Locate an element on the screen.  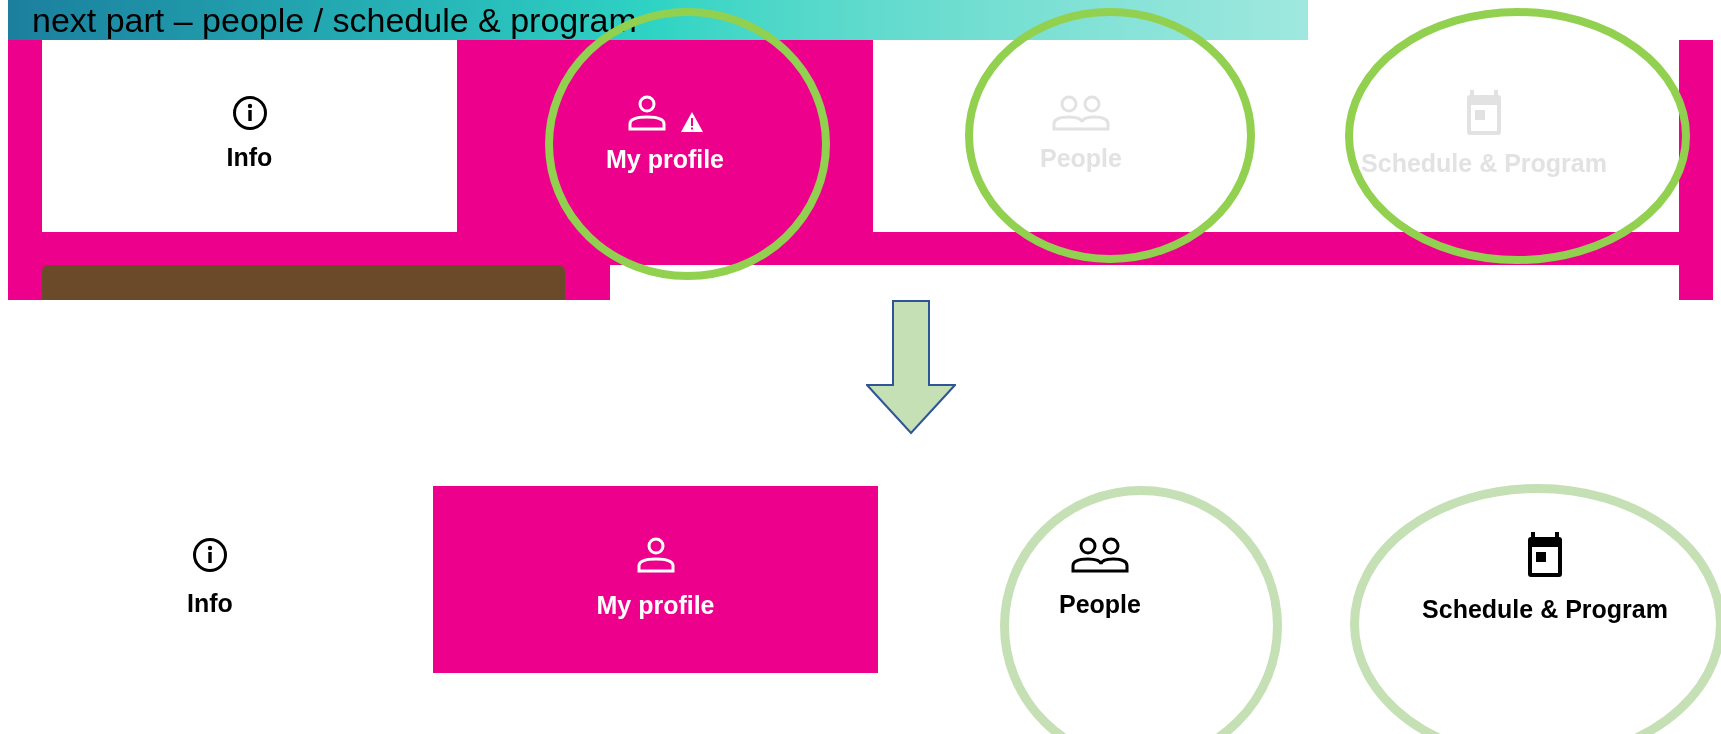
tab-label: Schedule & Program is located at coordinates (1545, 609).